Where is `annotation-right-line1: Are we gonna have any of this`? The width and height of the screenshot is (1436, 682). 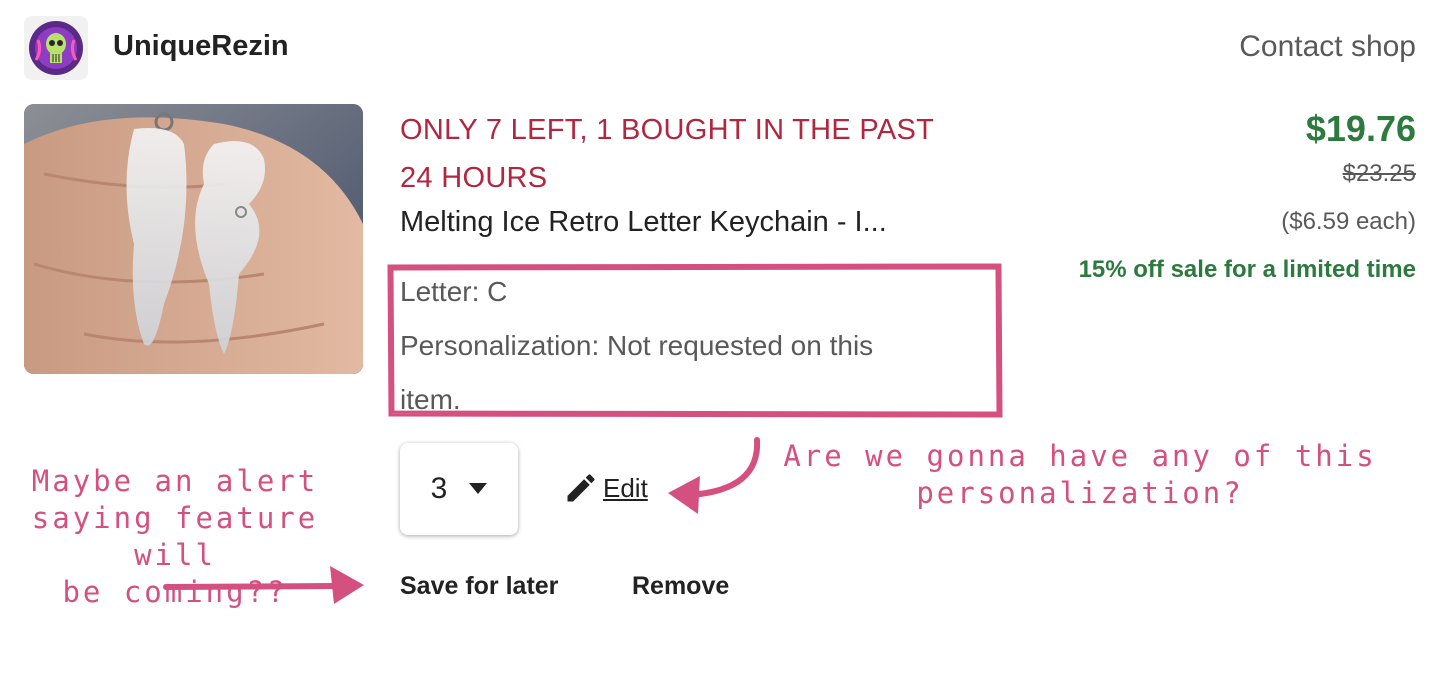 annotation-right-line1: Are we gonna have any of this is located at coordinates (1080, 456).